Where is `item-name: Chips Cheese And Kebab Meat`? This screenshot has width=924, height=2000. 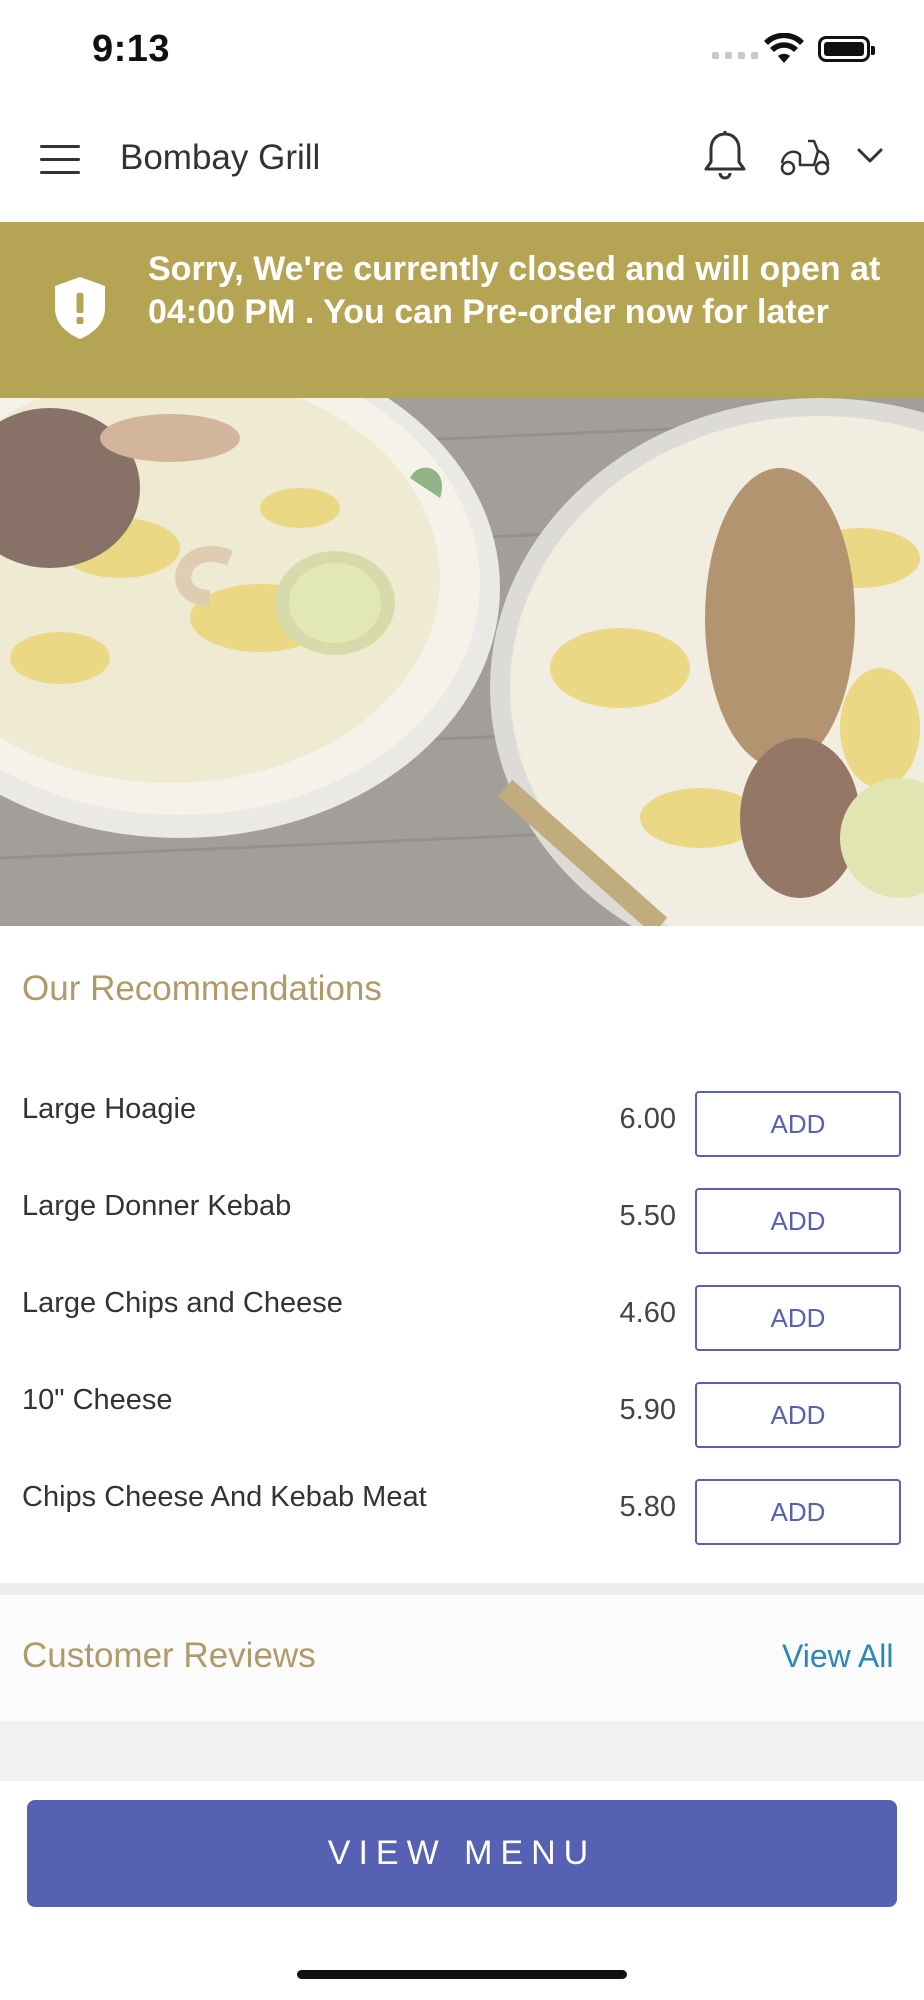 item-name: Chips Cheese And Kebab Meat is located at coordinates (224, 1497).